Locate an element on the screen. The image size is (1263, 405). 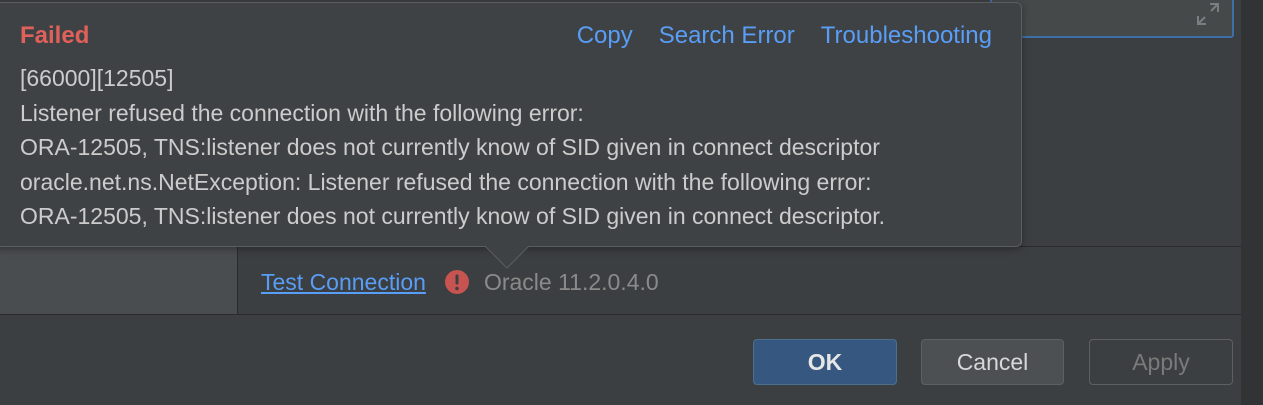
url-field is located at coordinates (1112, 19).